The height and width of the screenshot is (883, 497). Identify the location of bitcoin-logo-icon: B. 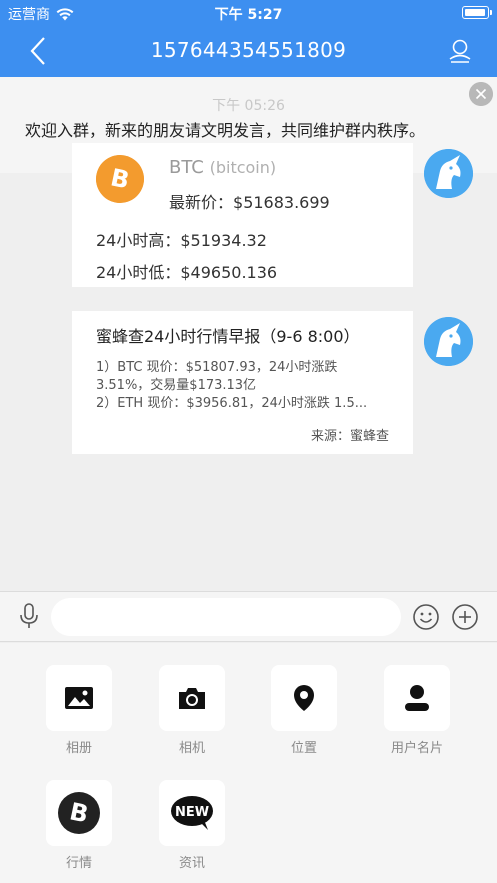
(120, 179).